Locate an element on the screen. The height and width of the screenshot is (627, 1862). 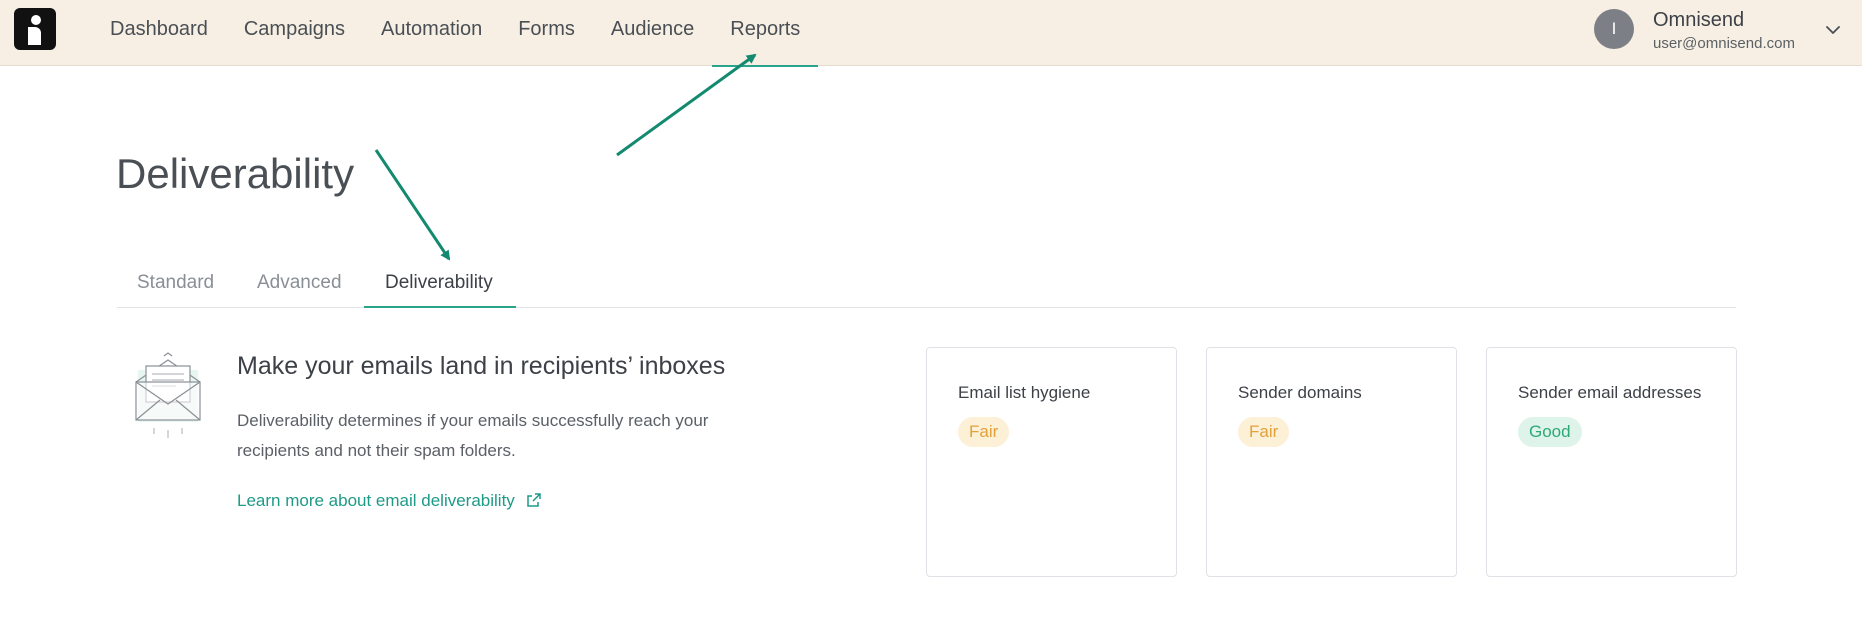
omnisend-logo is located at coordinates (35, 29).